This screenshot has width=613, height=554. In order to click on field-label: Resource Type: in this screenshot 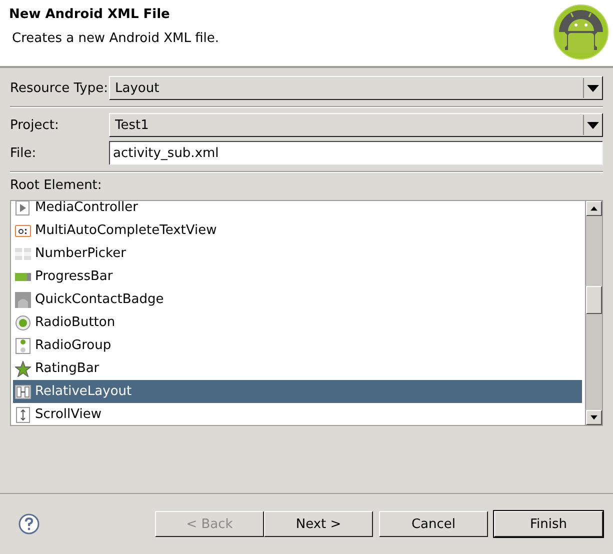, I will do `click(59, 88)`.